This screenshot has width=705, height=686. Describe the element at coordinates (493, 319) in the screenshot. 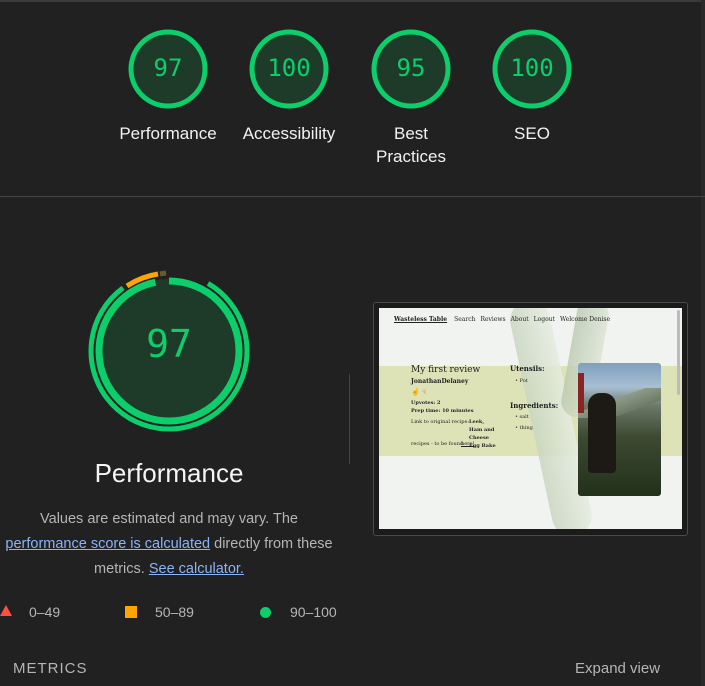

I see `thumb-nav-item: Reviews` at that location.